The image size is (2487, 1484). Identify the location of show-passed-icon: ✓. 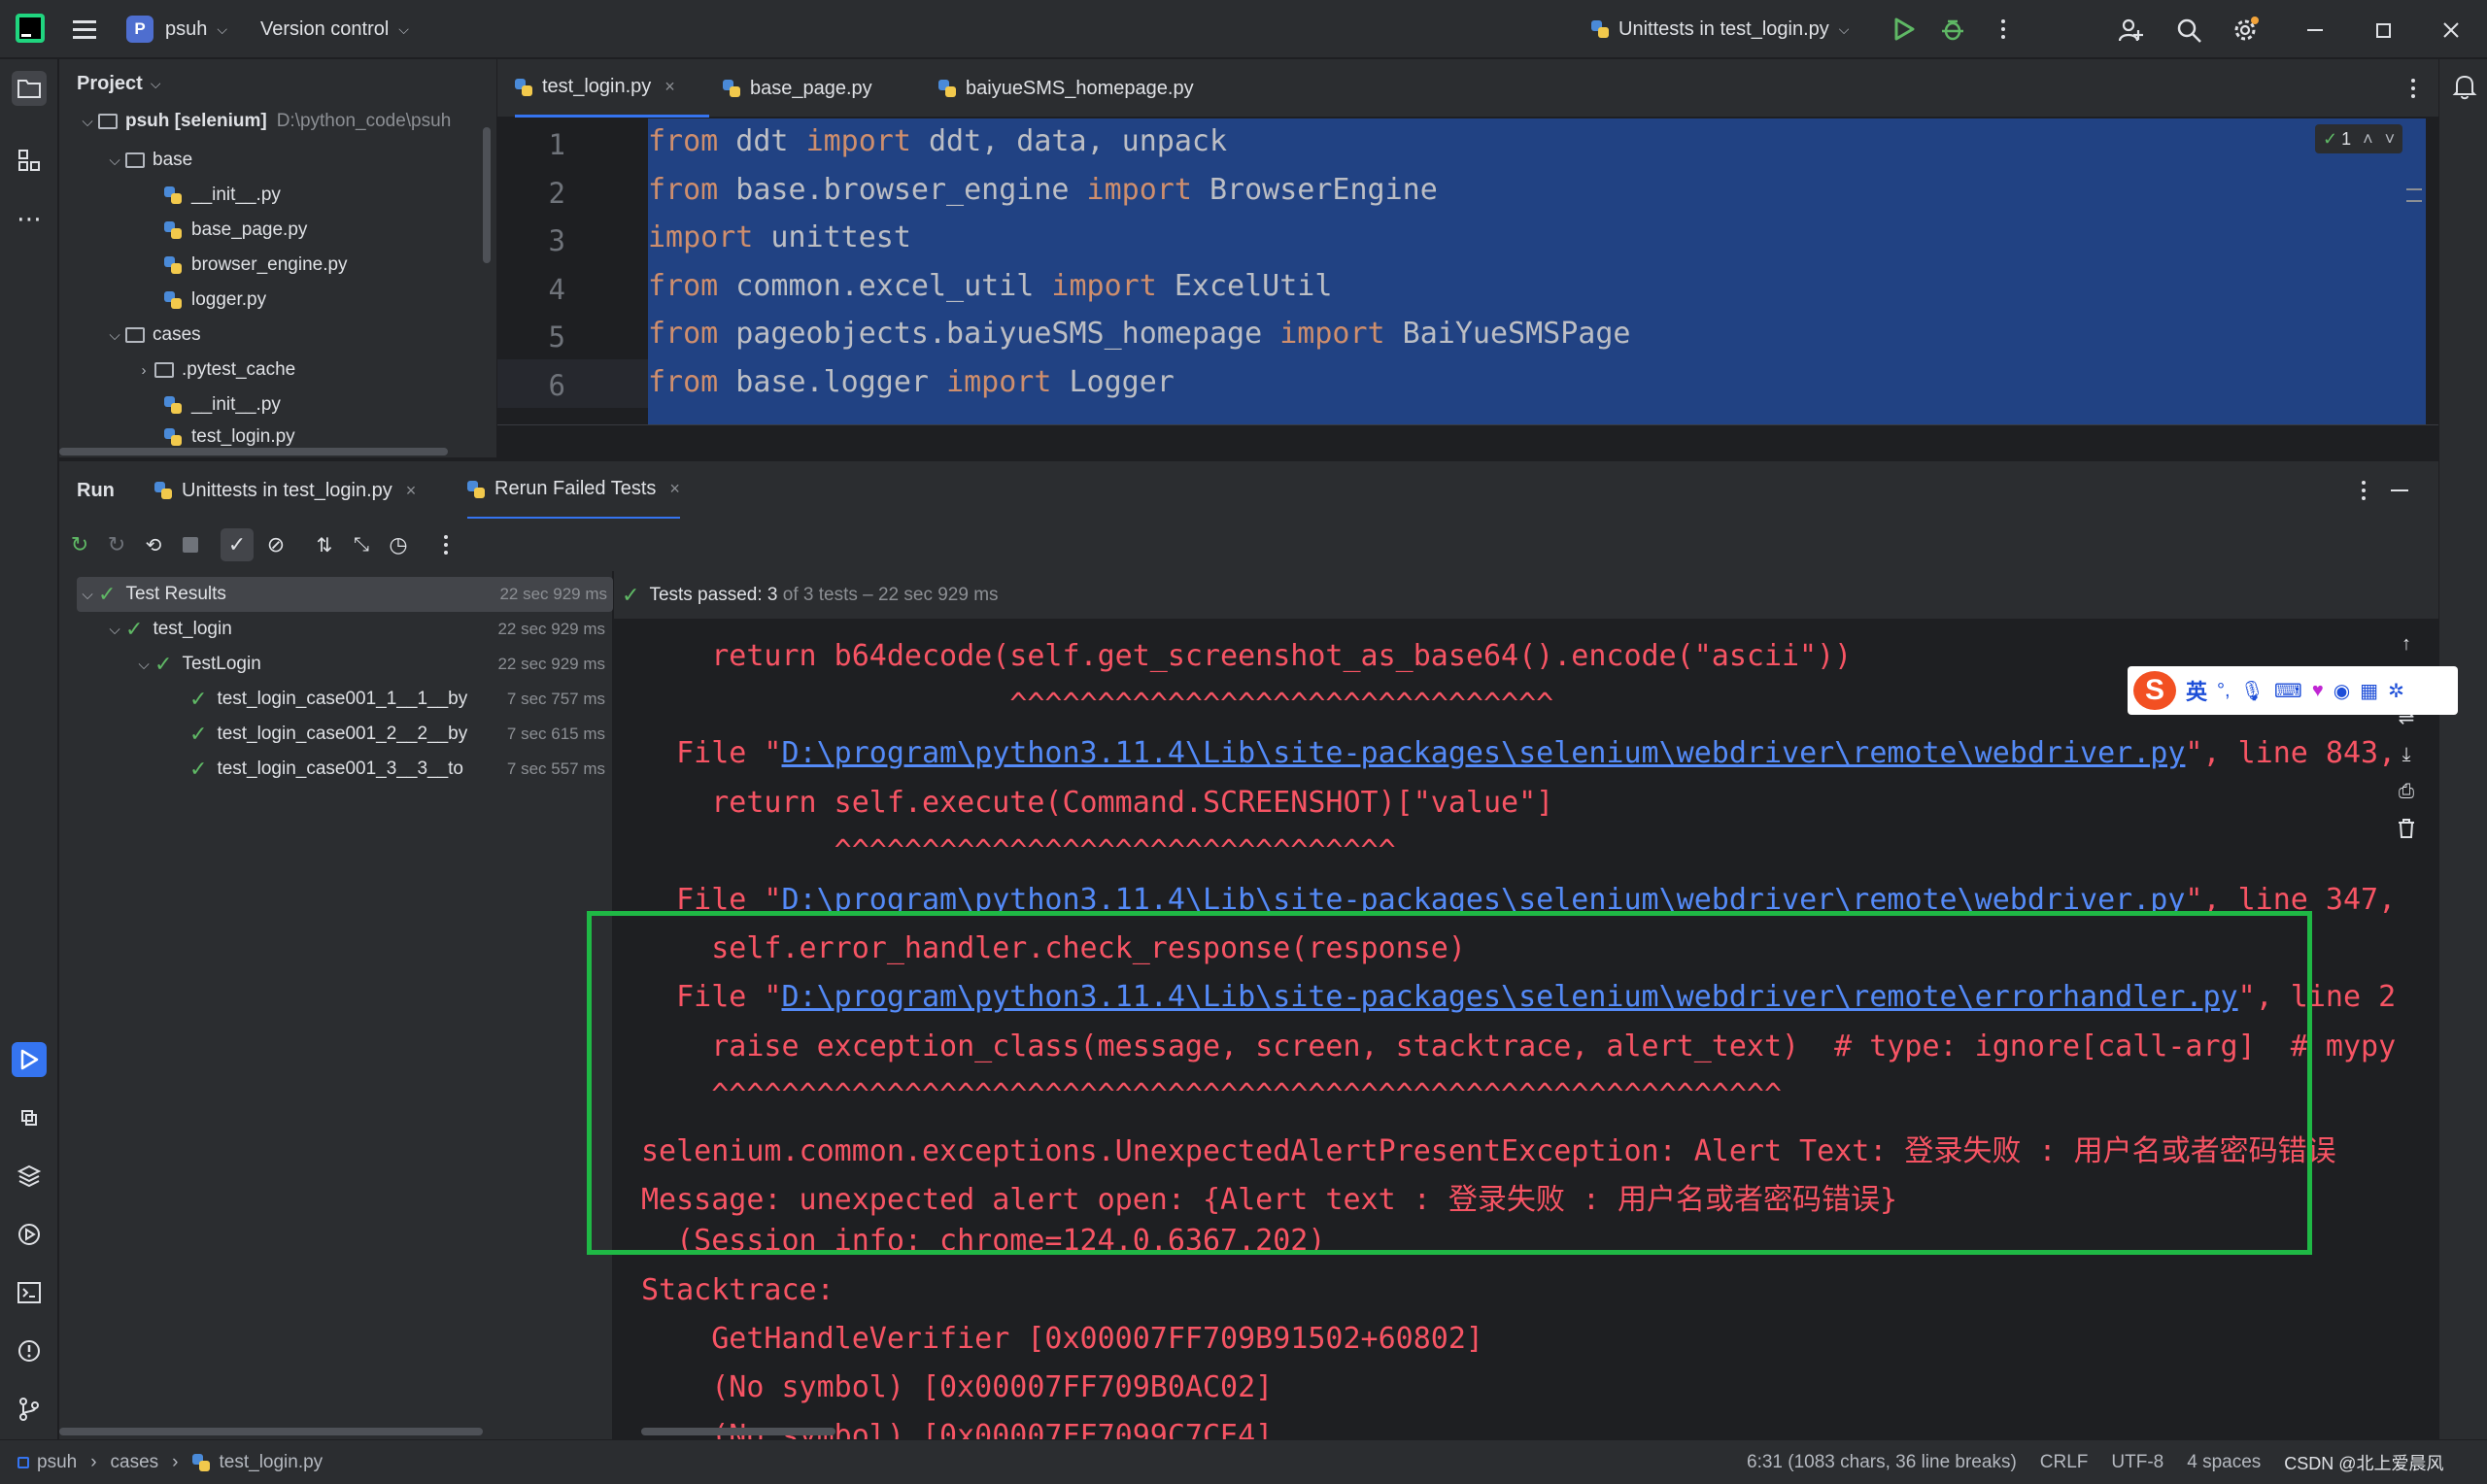
(237, 544).